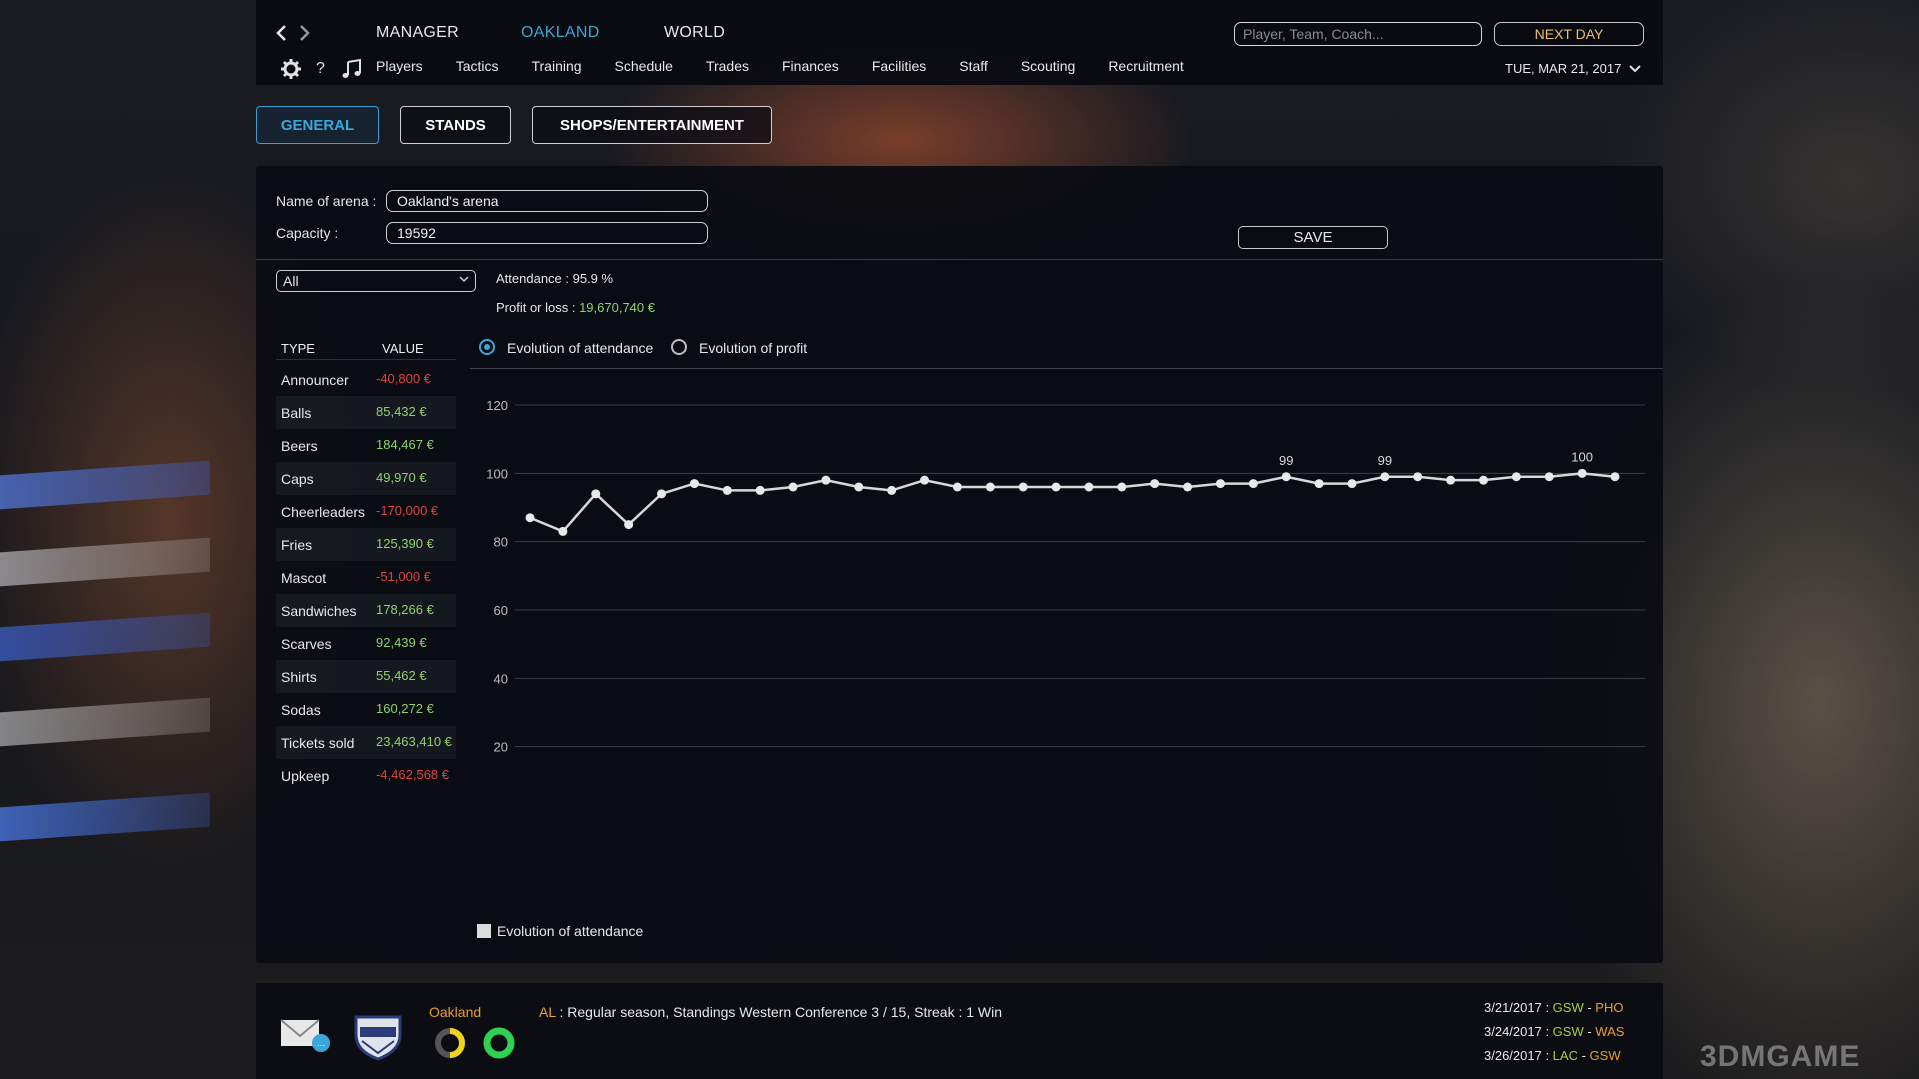 Image resolution: width=1919 pixels, height=1079 pixels. I want to click on type-name: Sandwiches, so click(319, 611).